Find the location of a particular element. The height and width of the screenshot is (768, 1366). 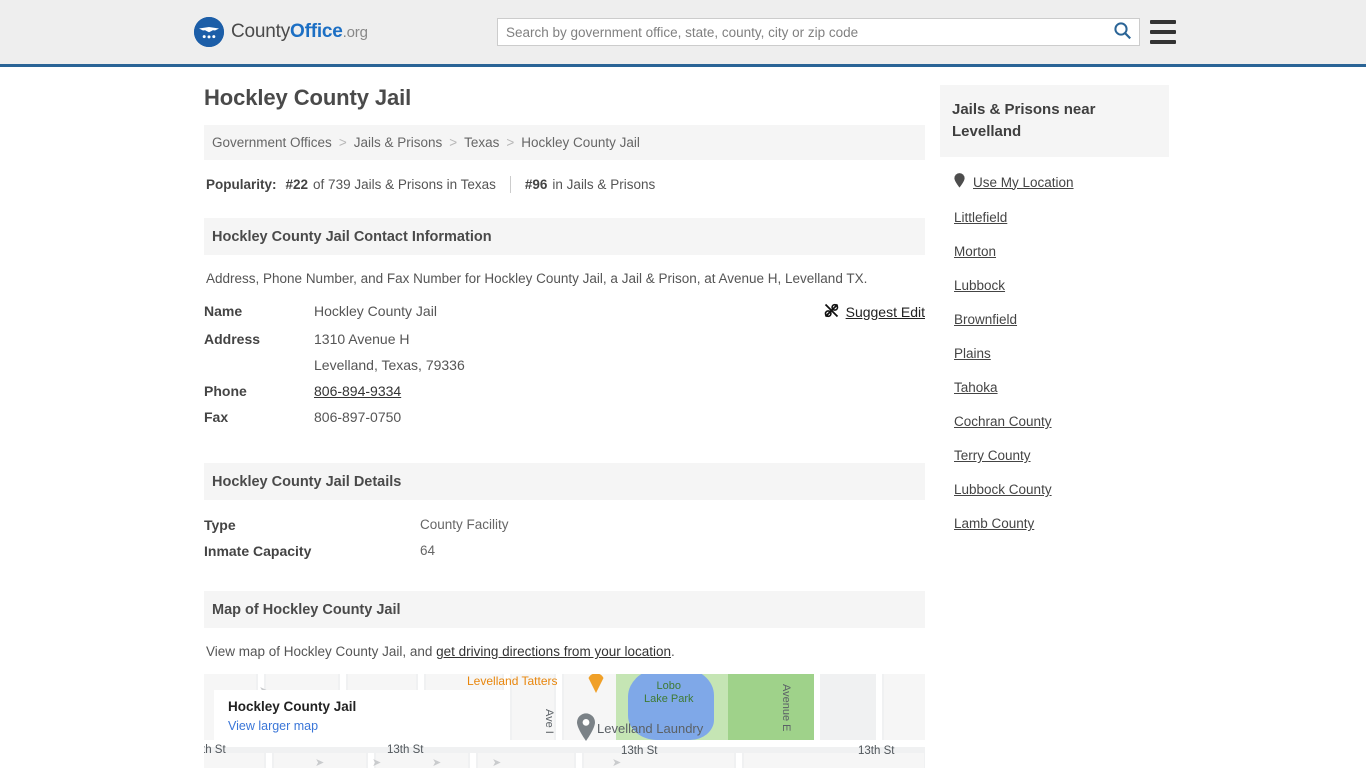

list-item: Tahoka is located at coordinates (1054, 387).